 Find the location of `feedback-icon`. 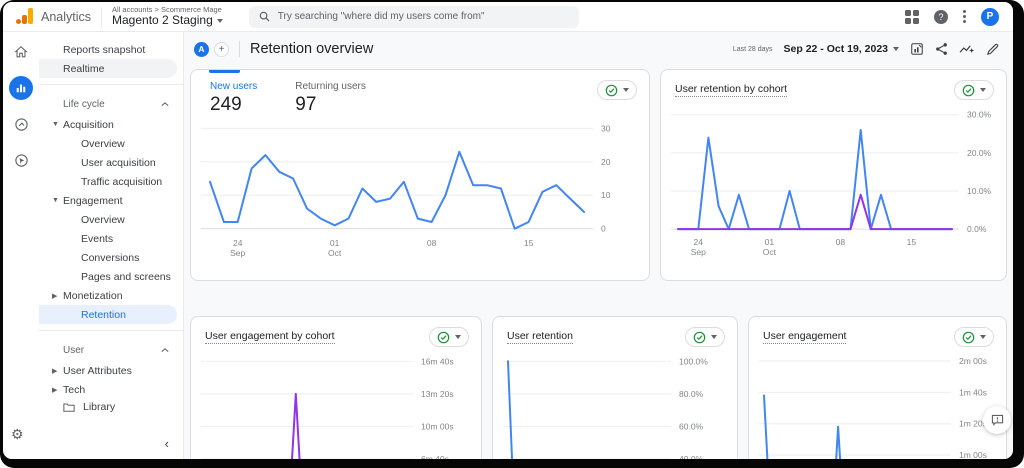

feedback-icon is located at coordinates (997, 420).